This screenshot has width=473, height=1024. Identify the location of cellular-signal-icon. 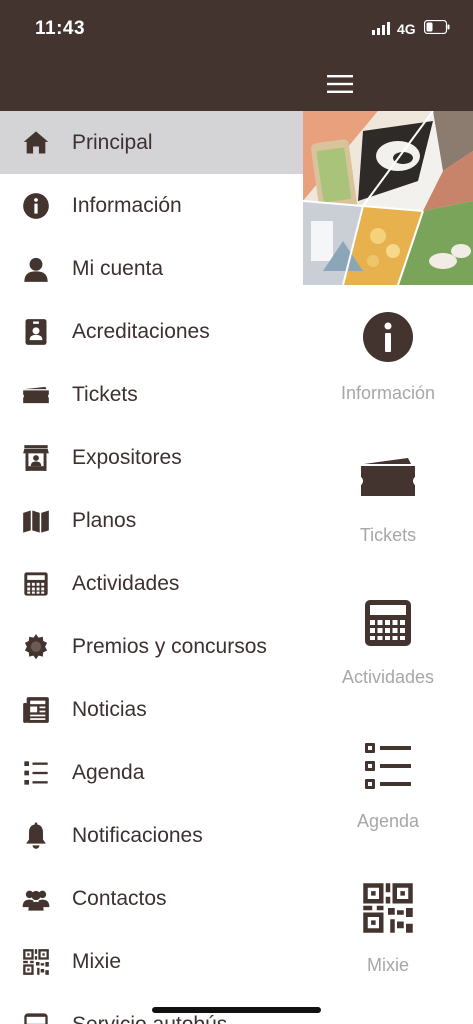
(381, 28).